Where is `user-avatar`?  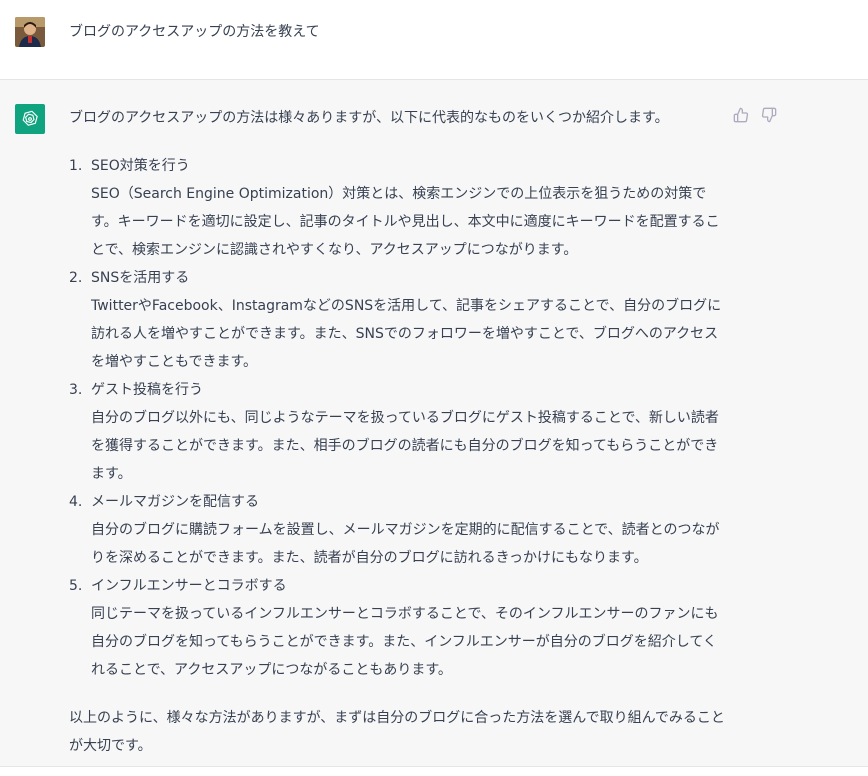 user-avatar is located at coordinates (30, 32).